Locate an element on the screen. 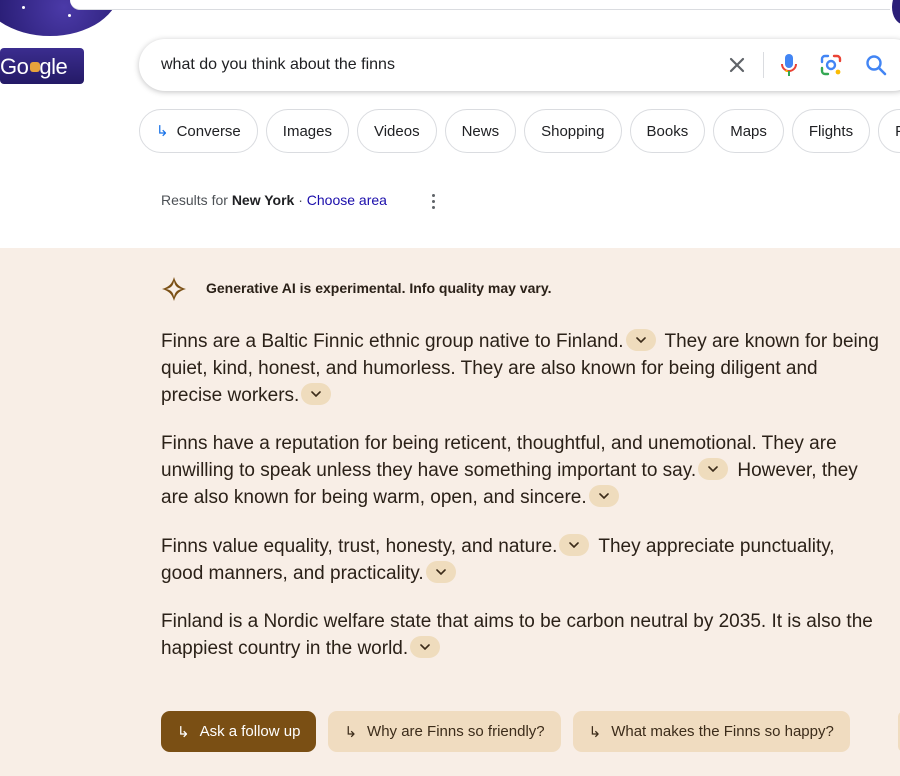 This screenshot has height=776, width=900. top-bar-edge is located at coordinates (480, 5).